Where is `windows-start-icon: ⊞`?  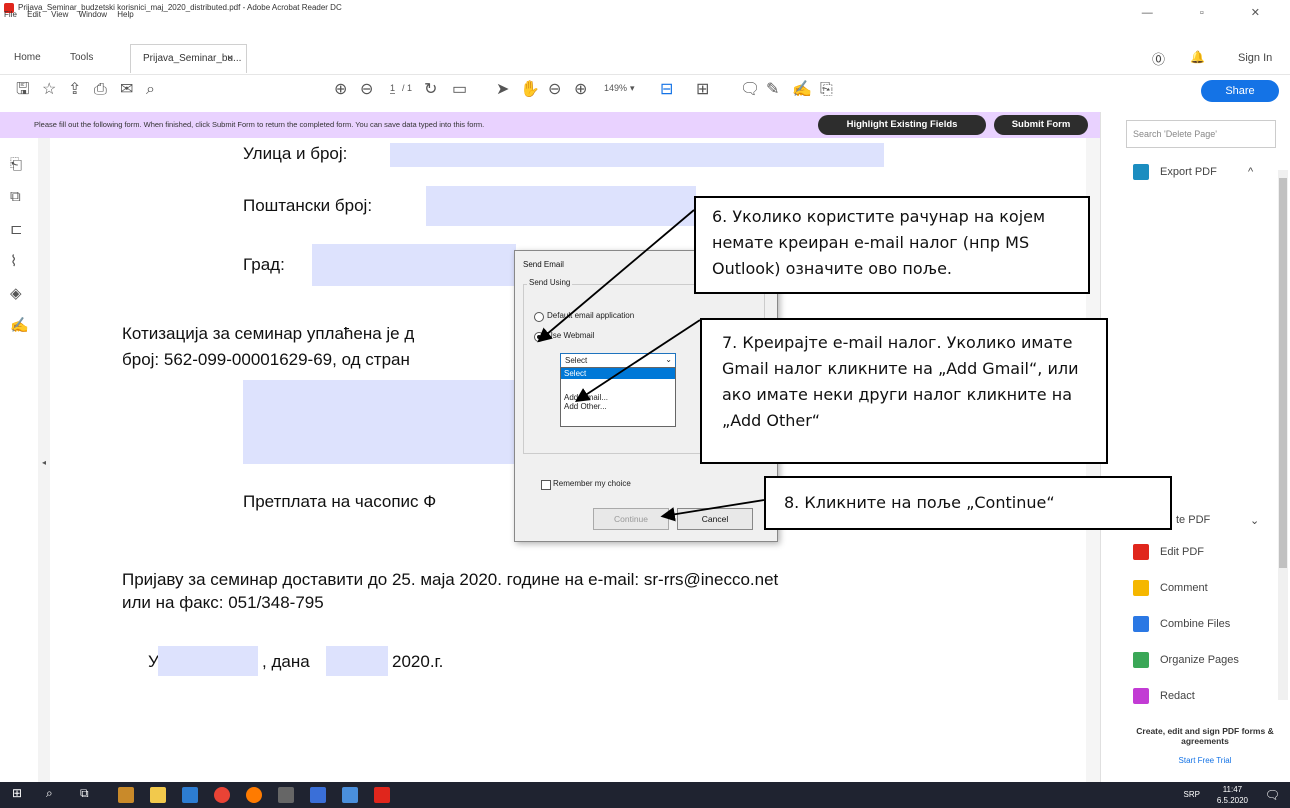 windows-start-icon: ⊞ is located at coordinates (20, 794).